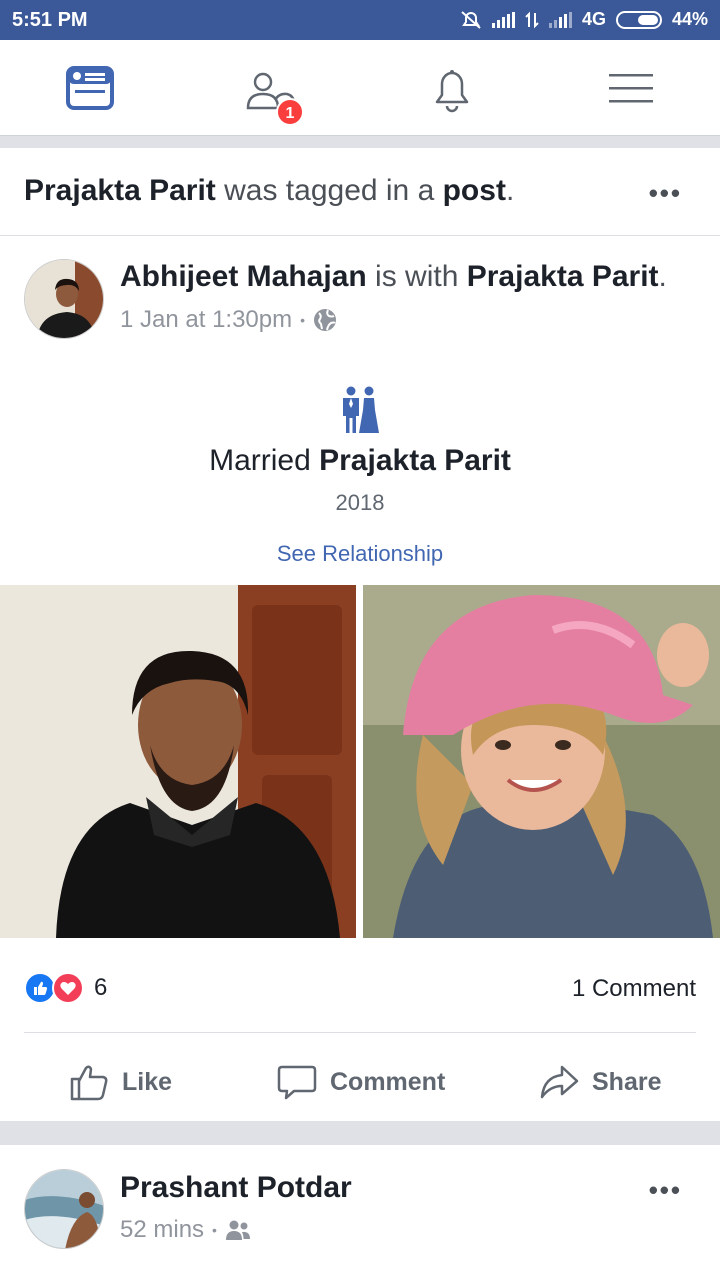 The height and width of the screenshot is (1280, 720). Describe the element at coordinates (416, 276) in the screenshot. I see `with-text: is with` at that location.